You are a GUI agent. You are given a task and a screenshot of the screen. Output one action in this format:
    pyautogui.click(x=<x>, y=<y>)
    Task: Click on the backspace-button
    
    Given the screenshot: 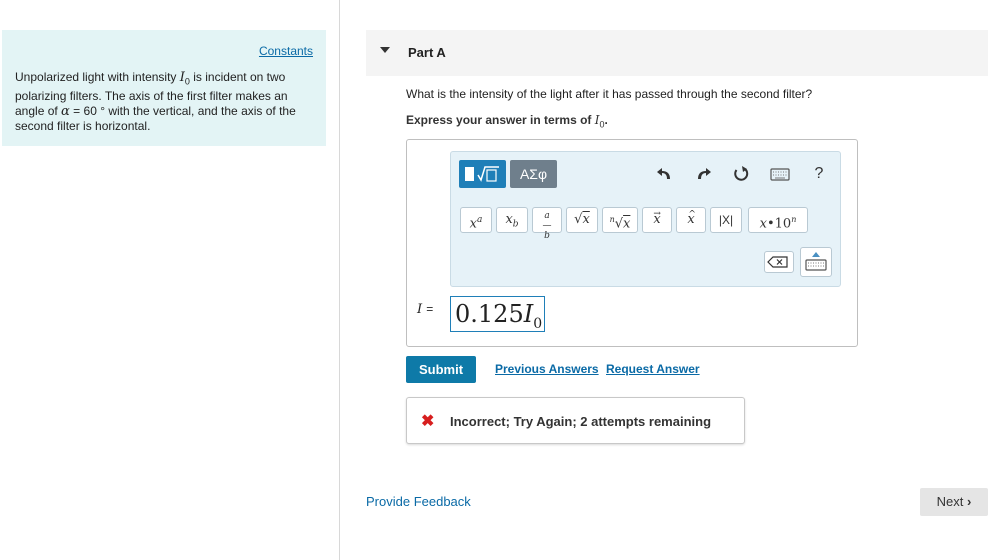 What is the action you would take?
    pyautogui.click(x=779, y=262)
    